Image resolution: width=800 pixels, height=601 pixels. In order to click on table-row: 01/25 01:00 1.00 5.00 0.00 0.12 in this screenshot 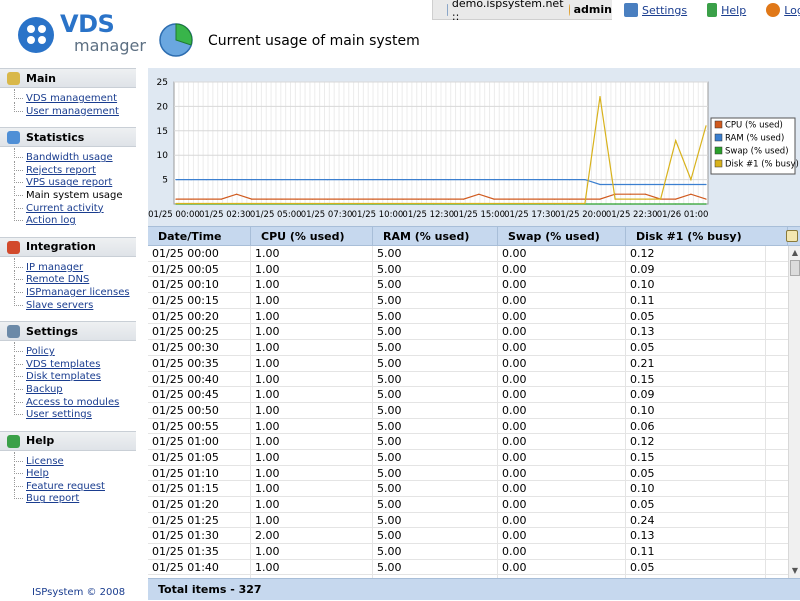, I will do `click(468, 442)`.